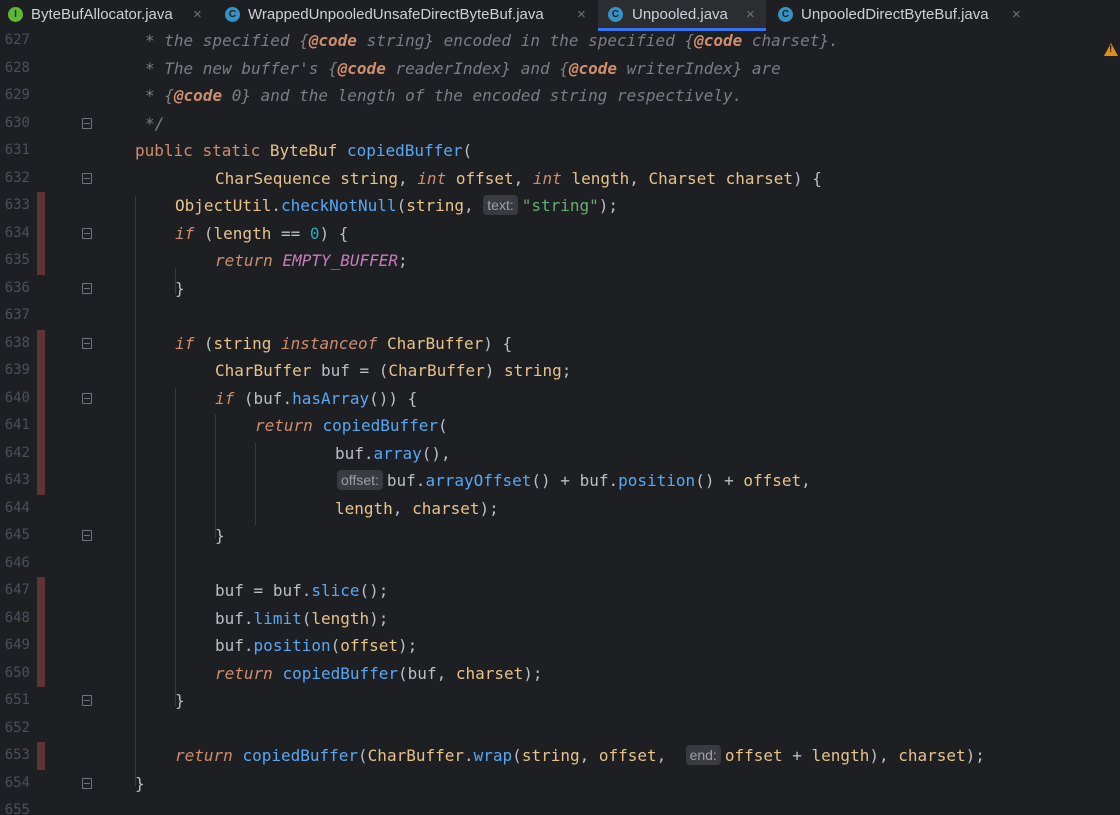  I want to click on code-line: 638 if (string instanceof CharBuffer) {, so click(560, 343).